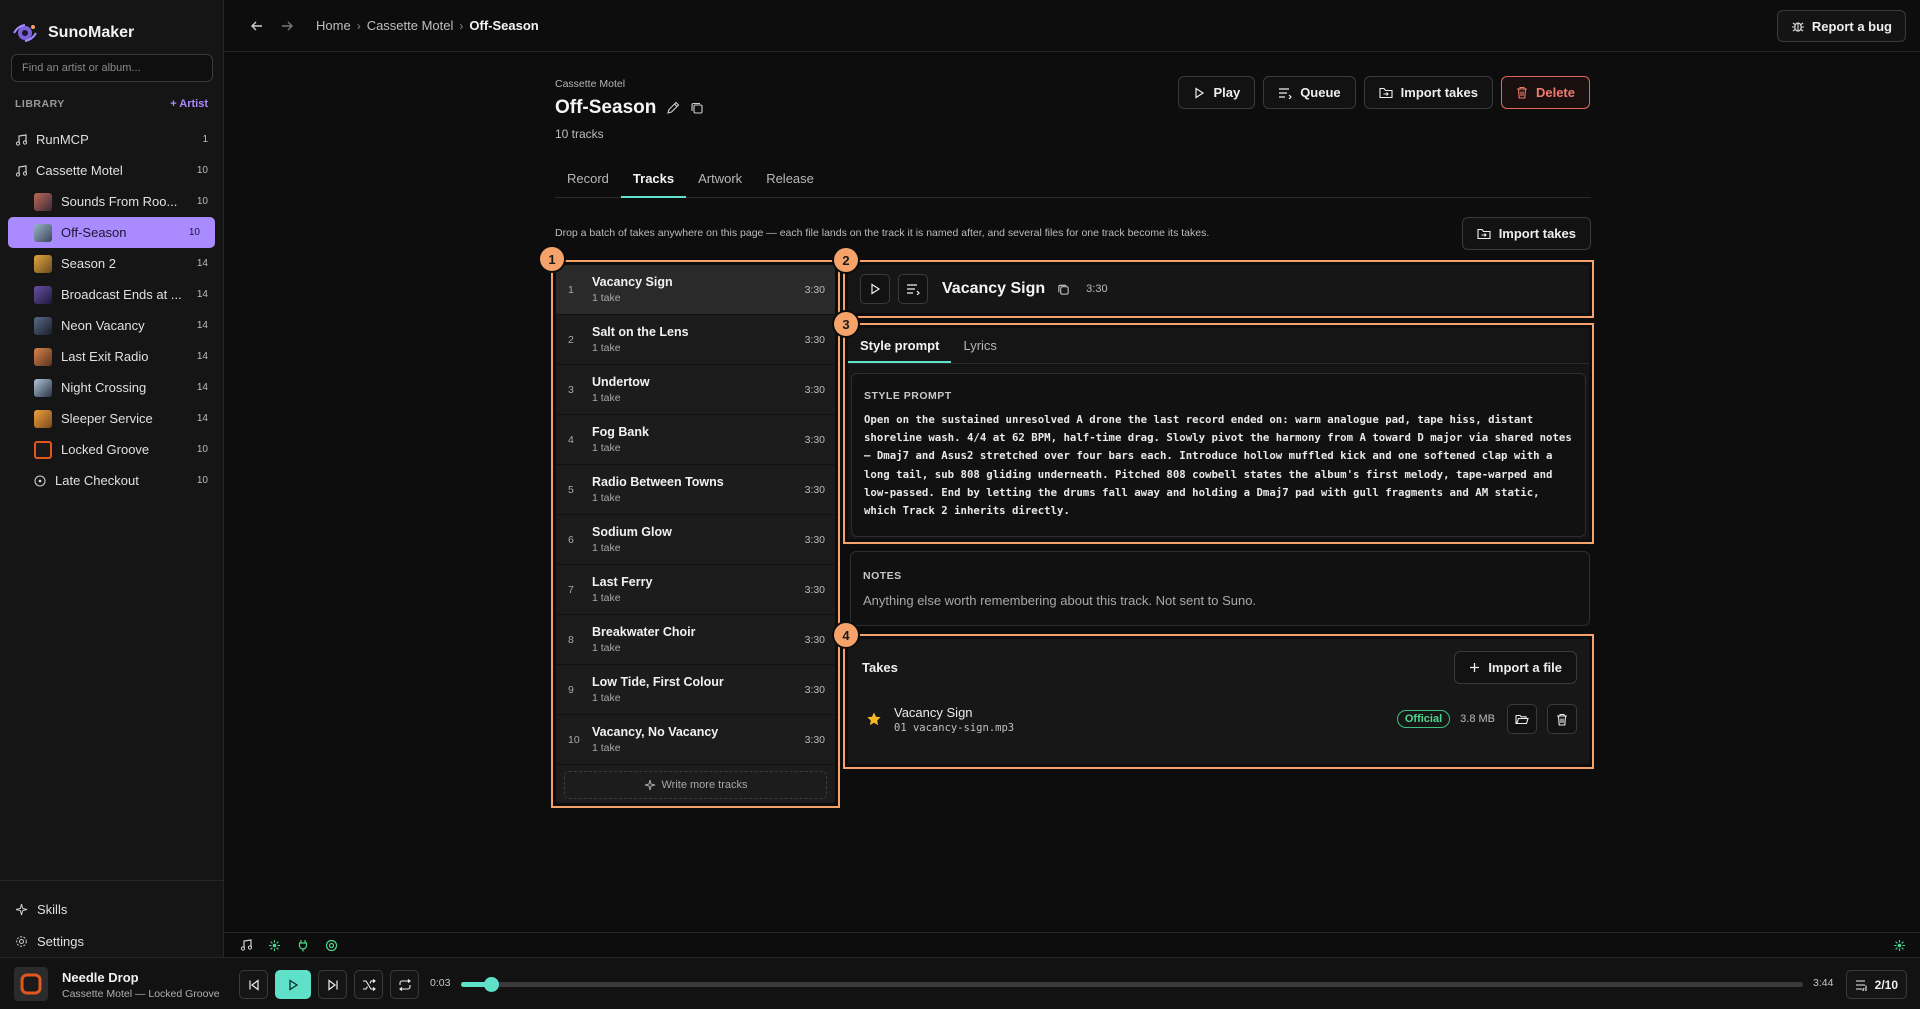 The height and width of the screenshot is (1009, 1920). I want to click on plug-icon, so click(303, 945).